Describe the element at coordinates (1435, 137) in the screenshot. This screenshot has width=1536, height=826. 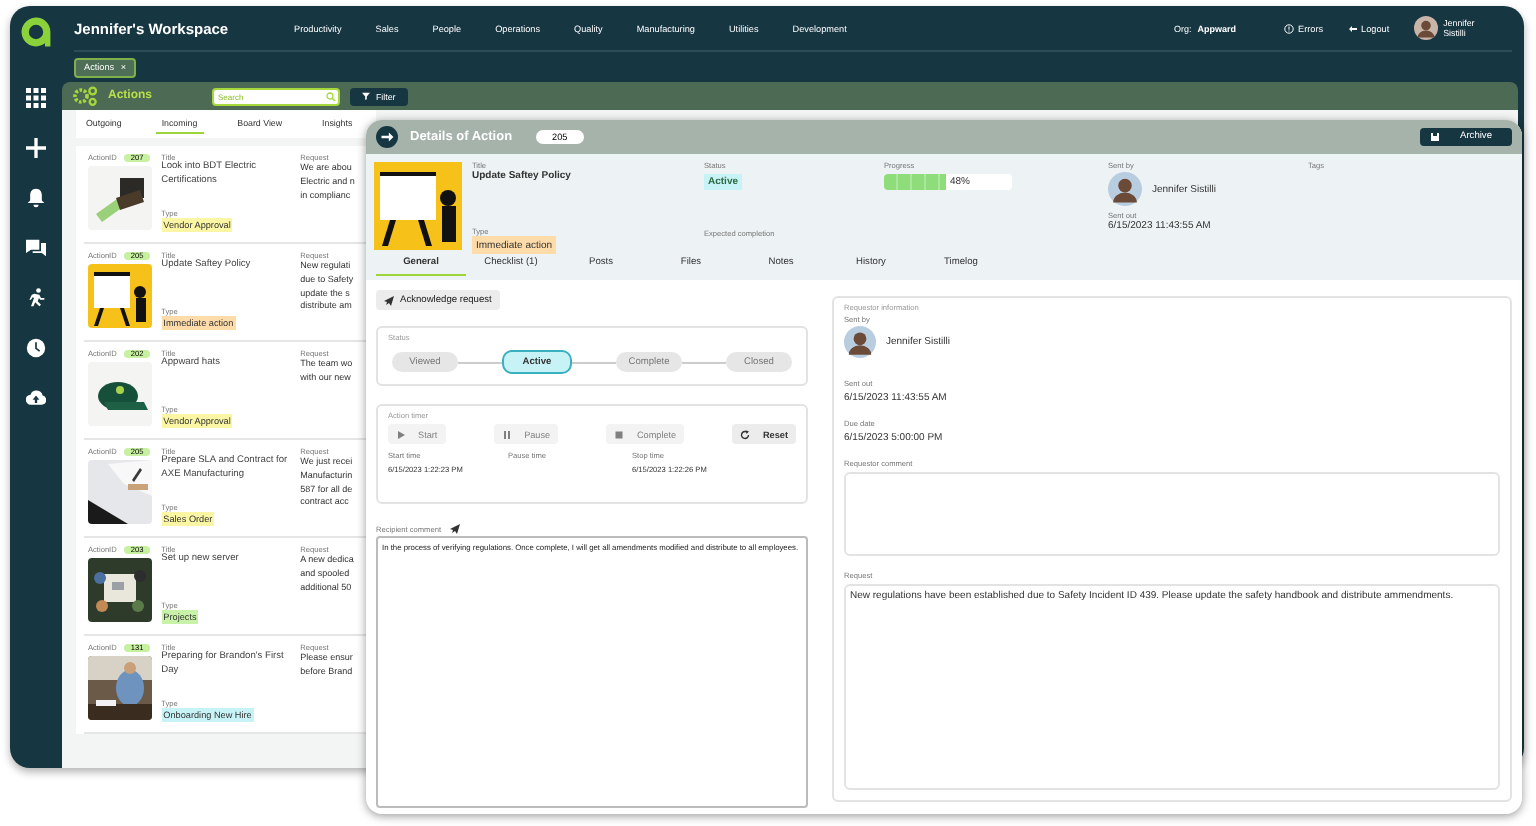
I see `archive-icon` at that location.